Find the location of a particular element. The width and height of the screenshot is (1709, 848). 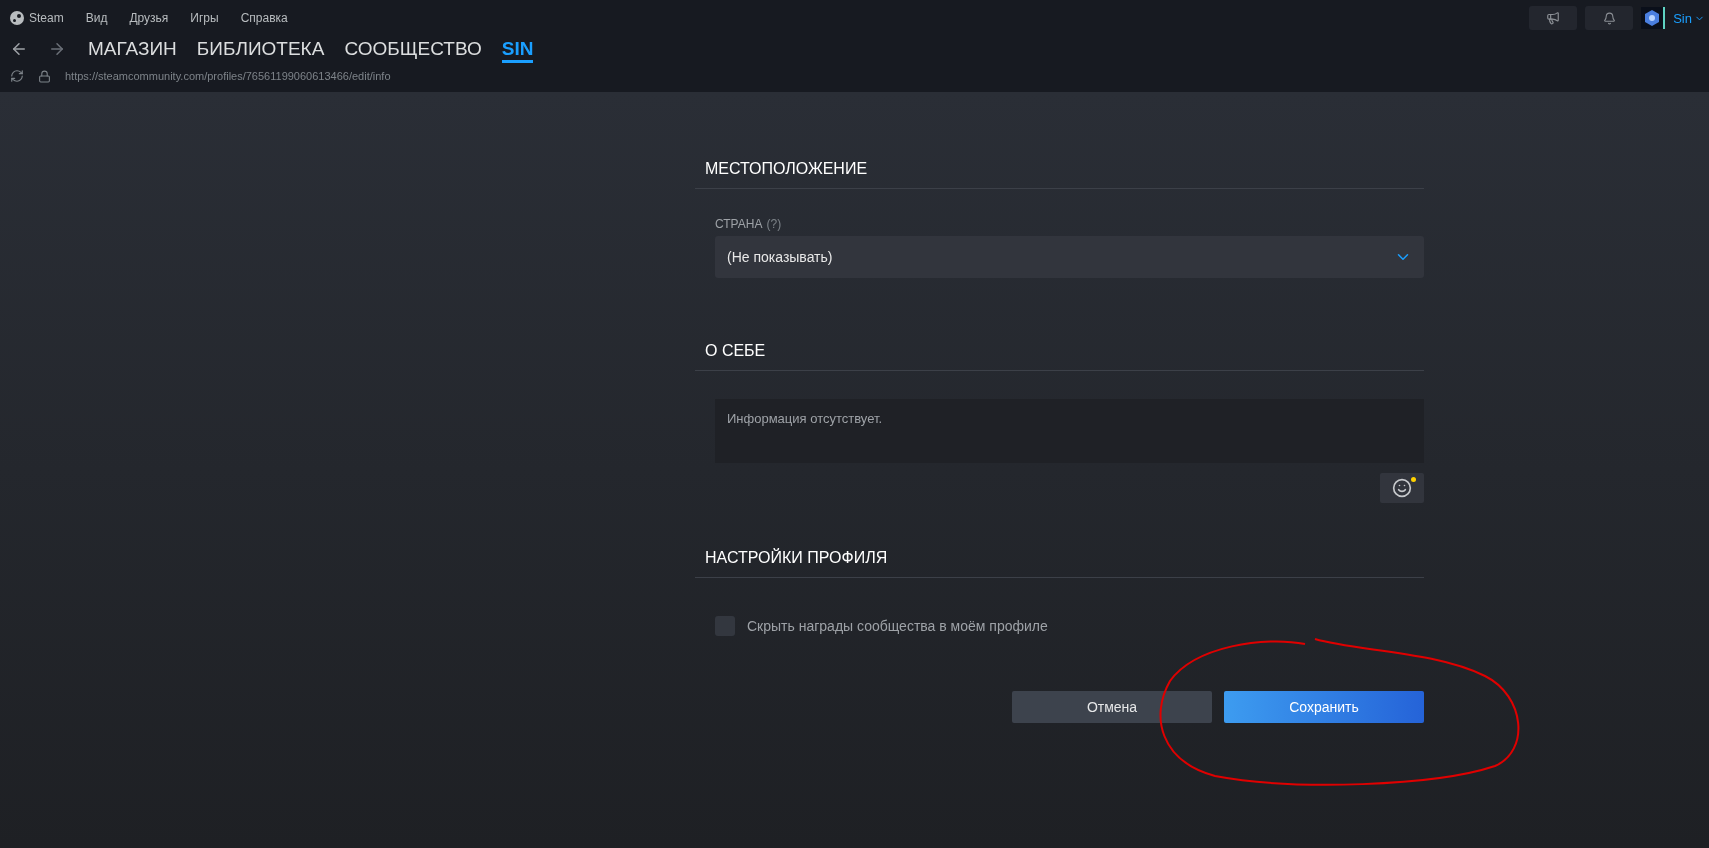

nav-tab: СООБЩЕСТВО is located at coordinates (413, 49).